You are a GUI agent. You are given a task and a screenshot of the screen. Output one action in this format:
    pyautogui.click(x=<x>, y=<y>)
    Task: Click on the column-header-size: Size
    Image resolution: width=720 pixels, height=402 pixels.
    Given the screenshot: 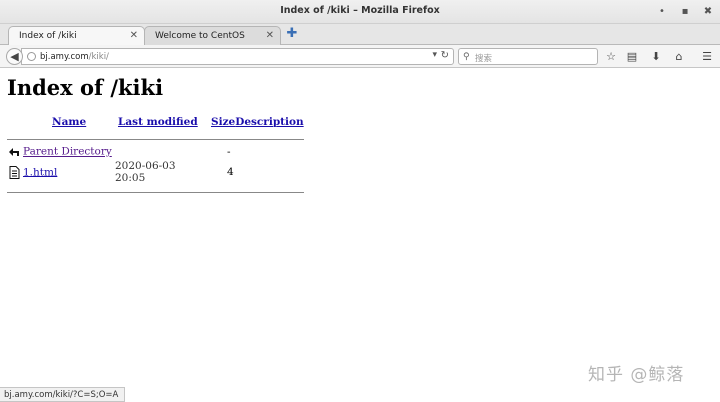 What is the action you would take?
    pyautogui.click(x=221, y=122)
    